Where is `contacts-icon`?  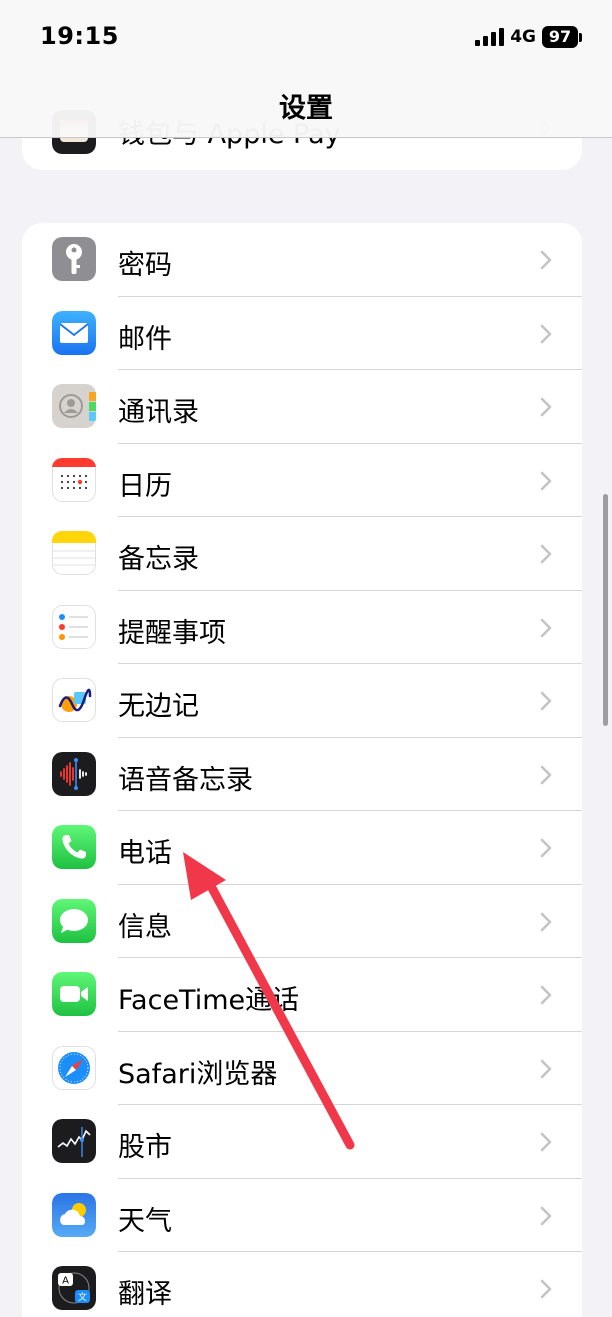
contacts-icon is located at coordinates (74, 406).